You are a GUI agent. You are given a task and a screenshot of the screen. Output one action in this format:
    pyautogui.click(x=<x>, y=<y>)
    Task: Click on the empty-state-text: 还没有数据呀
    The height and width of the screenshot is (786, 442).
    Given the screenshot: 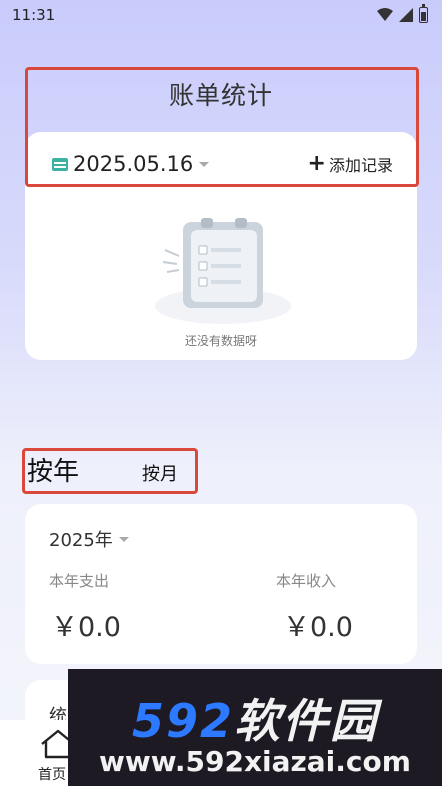 What is the action you would take?
    pyautogui.click(x=220, y=341)
    